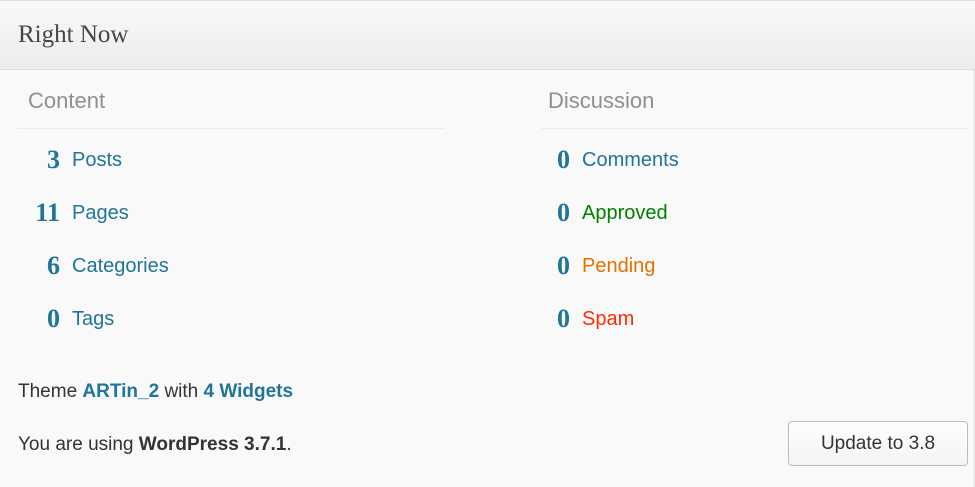 The width and height of the screenshot is (975, 487). I want to click on tags-count-link: 0, so click(39, 319).